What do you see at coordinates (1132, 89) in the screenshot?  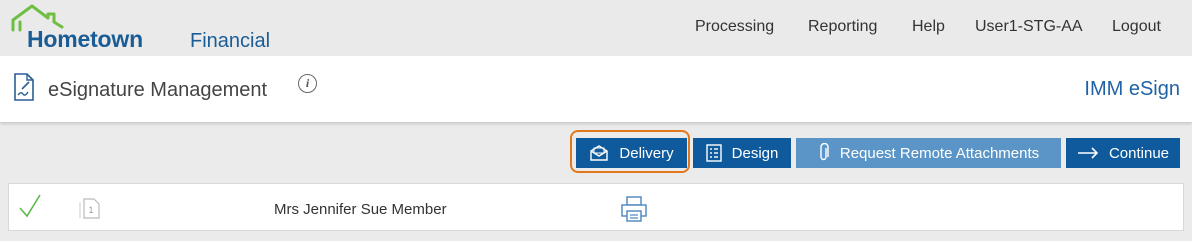 I see `app-name: IMM eSign` at bounding box center [1132, 89].